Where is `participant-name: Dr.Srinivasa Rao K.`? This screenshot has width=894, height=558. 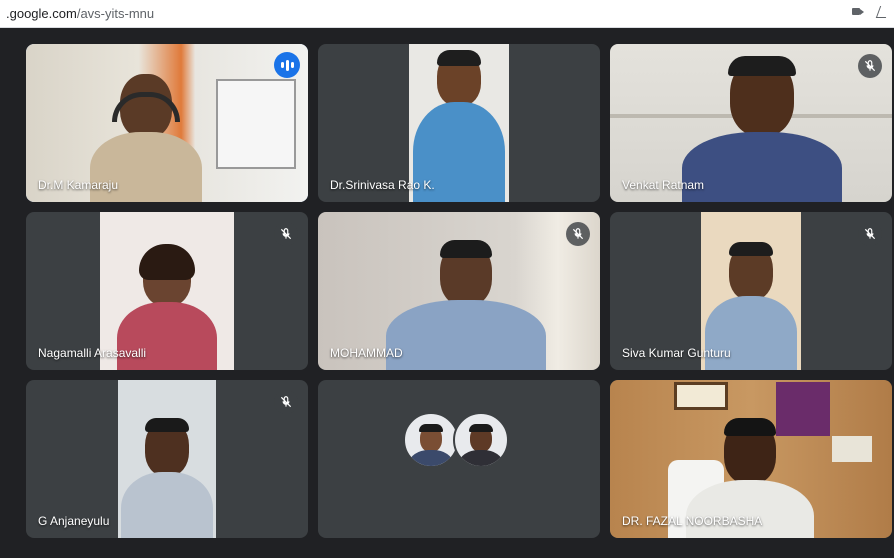 participant-name: Dr.Srinivasa Rao K. is located at coordinates (382, 185).